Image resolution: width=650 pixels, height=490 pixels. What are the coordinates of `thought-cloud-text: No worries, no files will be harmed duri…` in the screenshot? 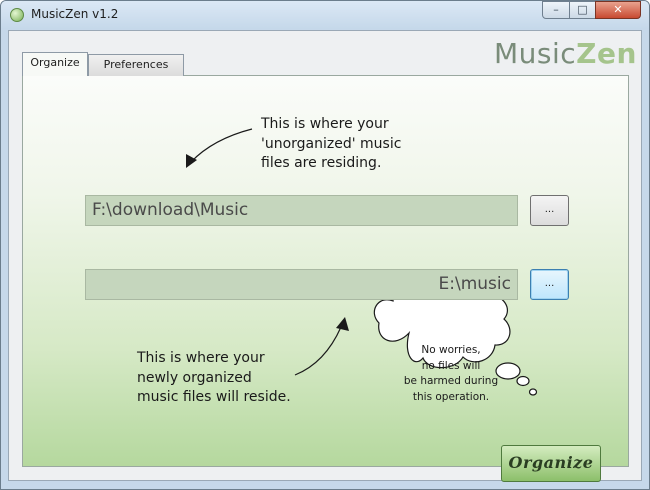 It's located at (451, 374).